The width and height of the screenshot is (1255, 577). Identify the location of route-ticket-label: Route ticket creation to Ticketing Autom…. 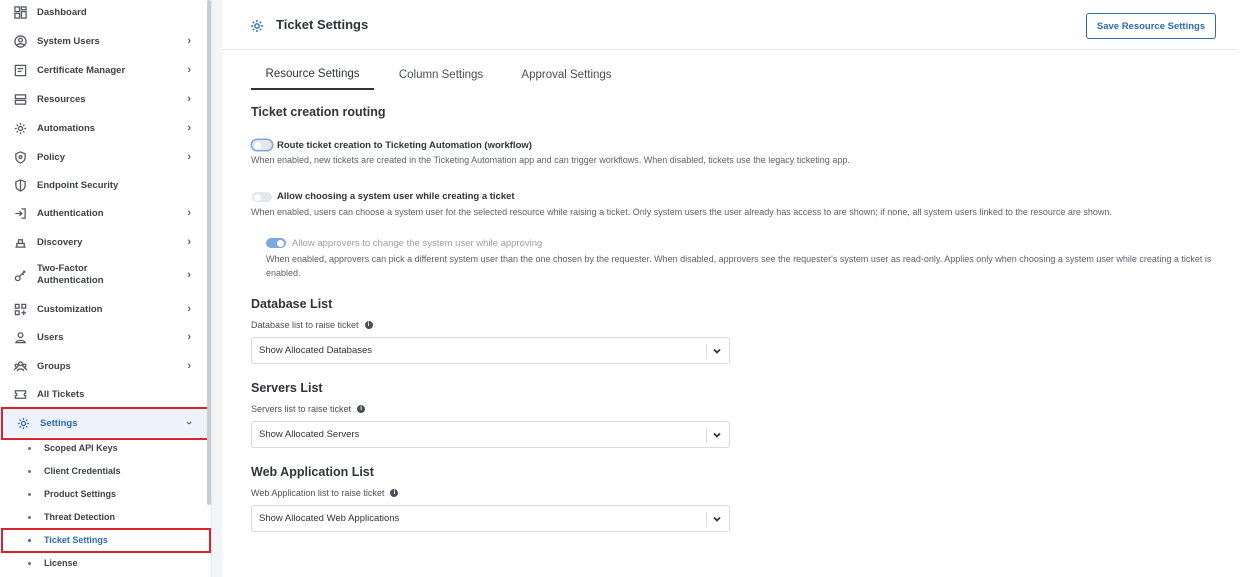
(404, 145).